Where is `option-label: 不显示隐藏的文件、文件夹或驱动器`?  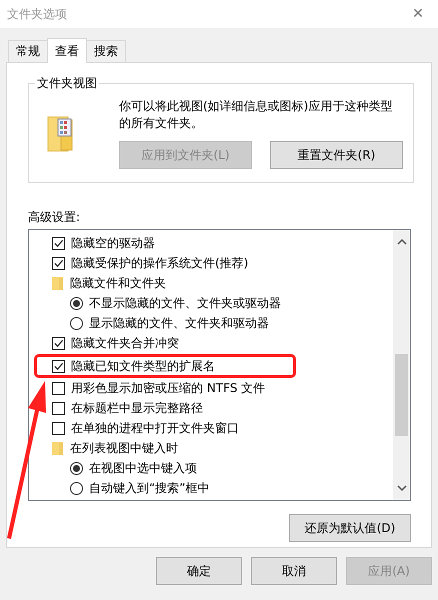
option-label: 不显示隐藏的文件、文件夹或驱动器 is located at coordinates (185, 303).